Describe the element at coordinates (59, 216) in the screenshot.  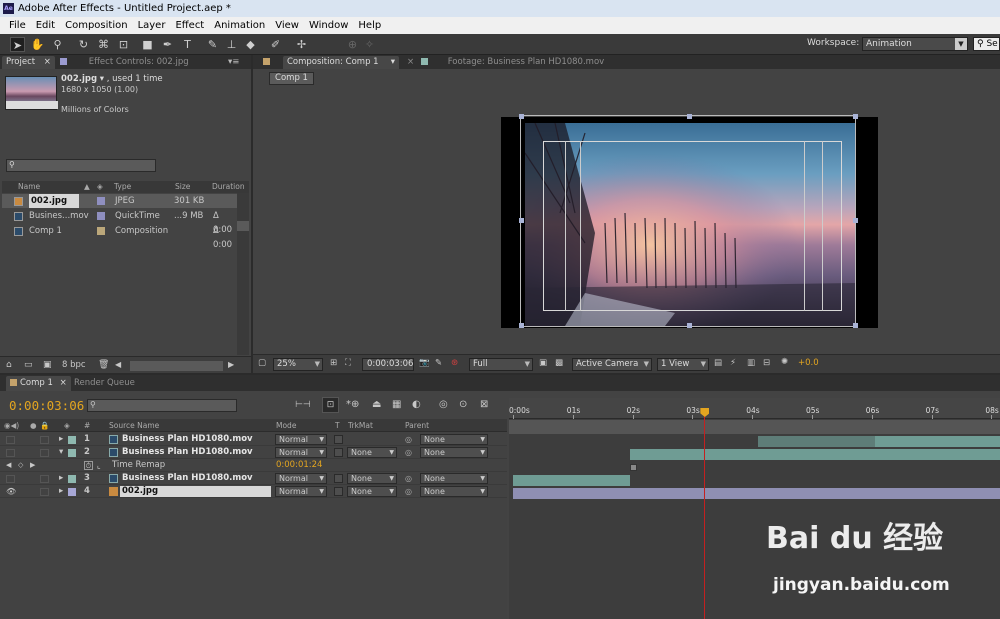
I see `item-name: Busines...mov` at that location.